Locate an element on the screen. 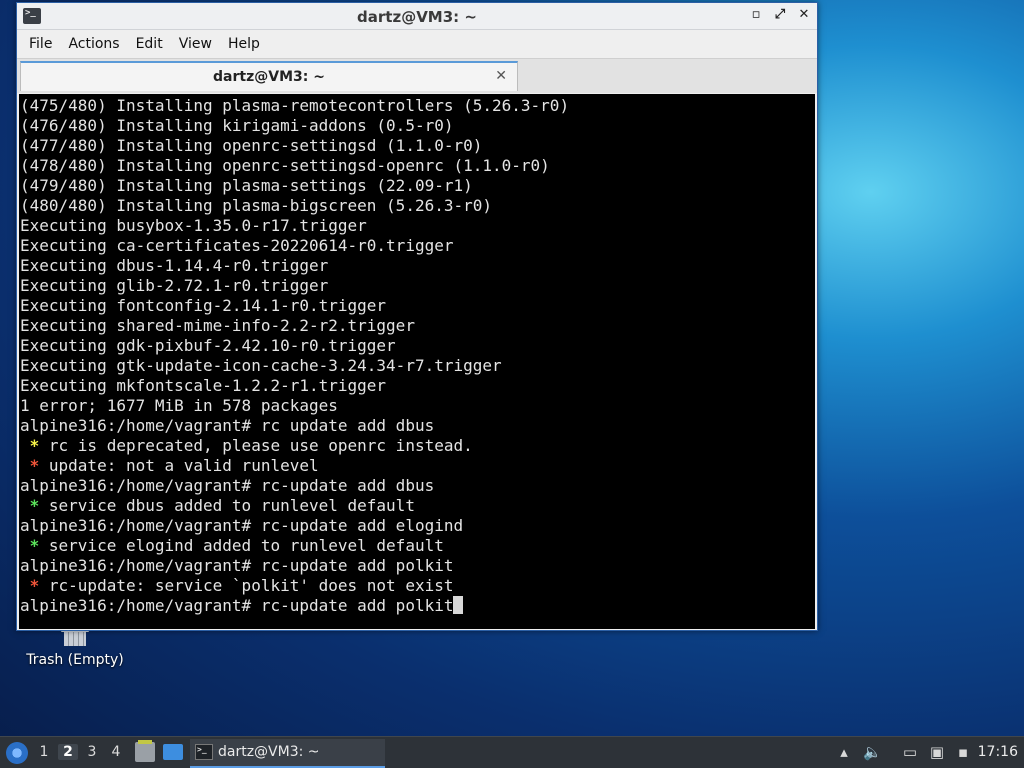 The image size is (1024, 768). terminal-line: Executing dbus-1.14.4-r0.trigger is located at coordinates (417, 266).